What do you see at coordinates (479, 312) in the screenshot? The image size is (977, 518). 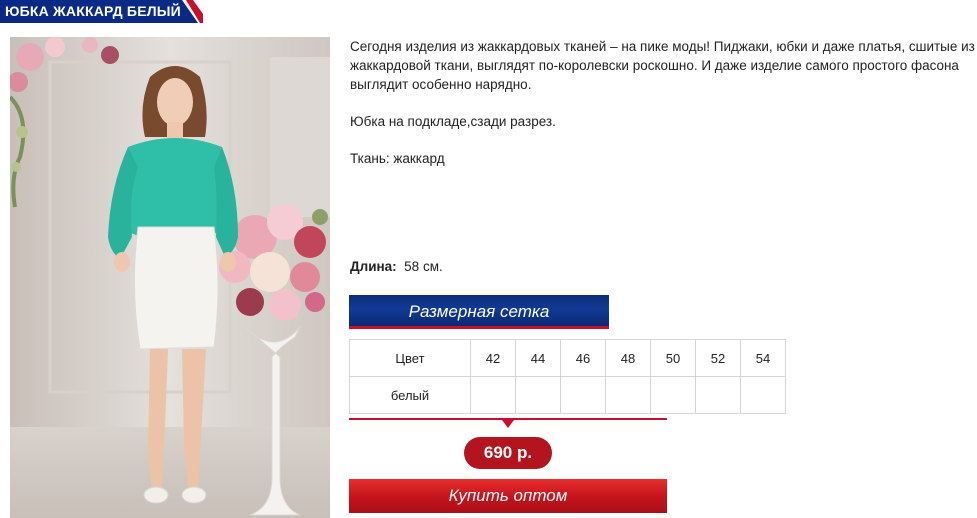 I see `size-chart-button: Размерная сетка` at bounding box center [479, 312].